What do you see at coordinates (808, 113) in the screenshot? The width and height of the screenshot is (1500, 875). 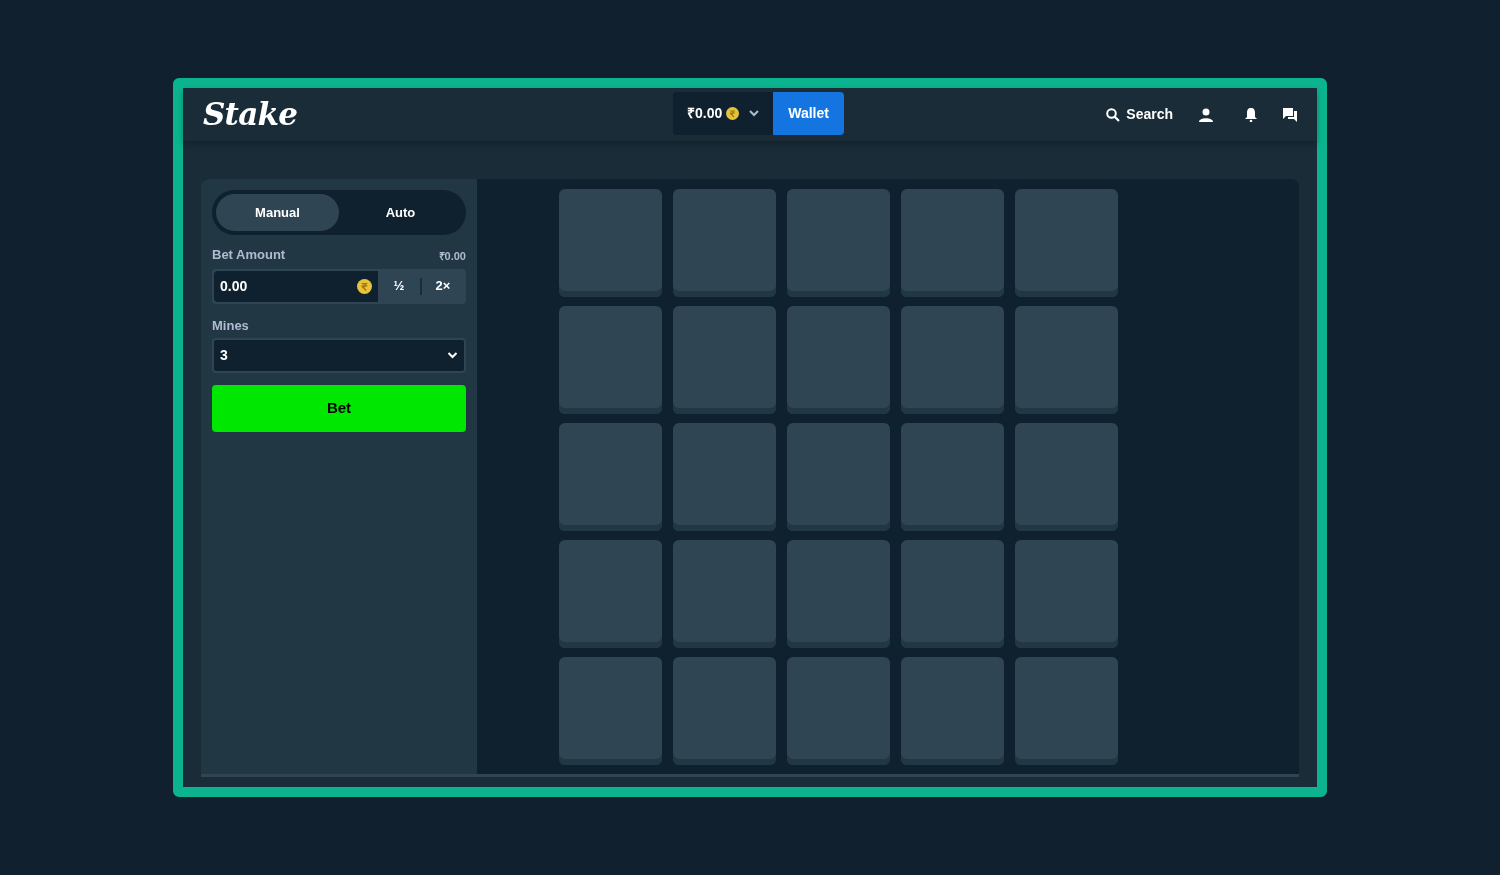 I see `wallet-button: Wallet` at bounding box center [808, 113].